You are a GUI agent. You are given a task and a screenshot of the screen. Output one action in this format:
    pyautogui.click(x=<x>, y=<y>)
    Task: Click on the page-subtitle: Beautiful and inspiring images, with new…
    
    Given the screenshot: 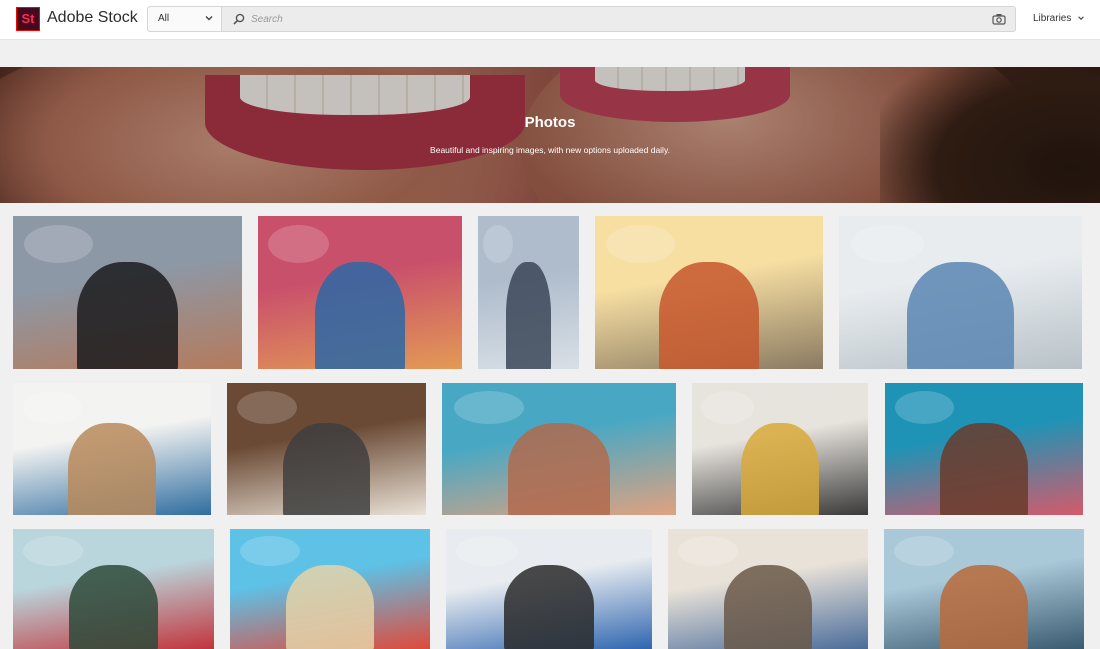 What is the action you would take?
    pyautogui.click(x=550, y=150)
    